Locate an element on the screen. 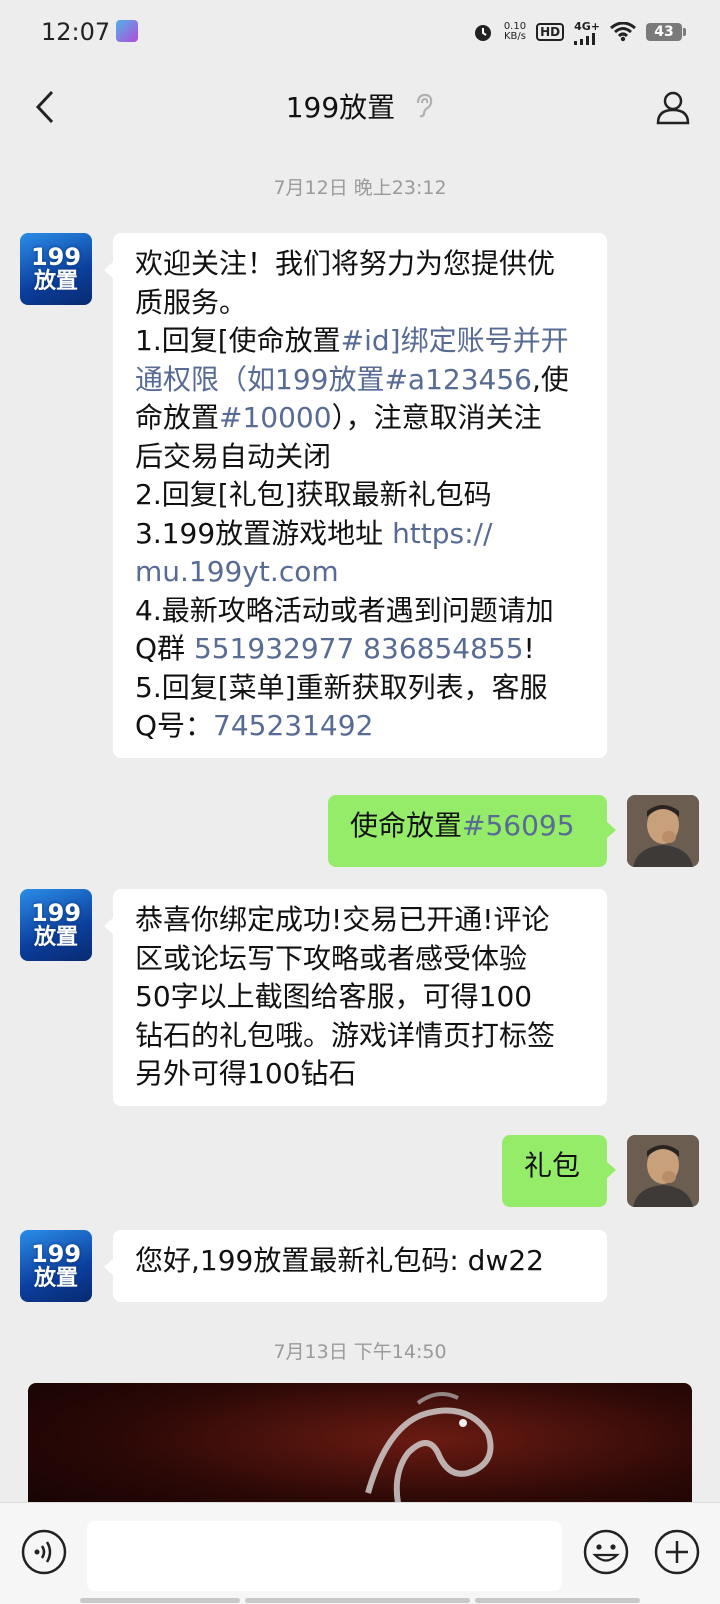  message-link: #10000 is located at coordinates (275, 417).